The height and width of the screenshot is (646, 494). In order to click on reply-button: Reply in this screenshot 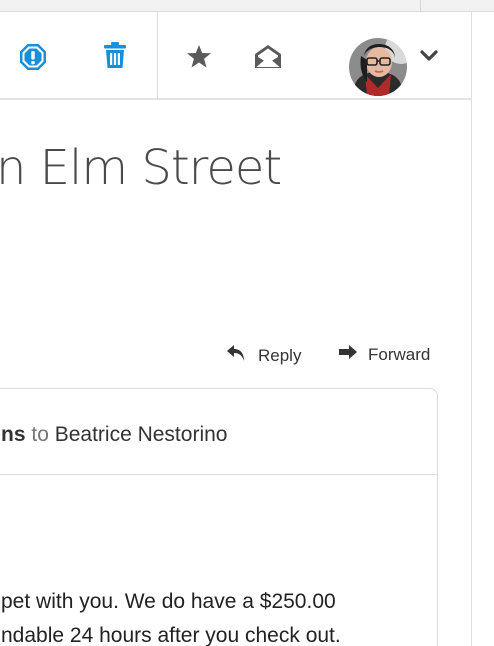, I will do `click(263, 355)`.